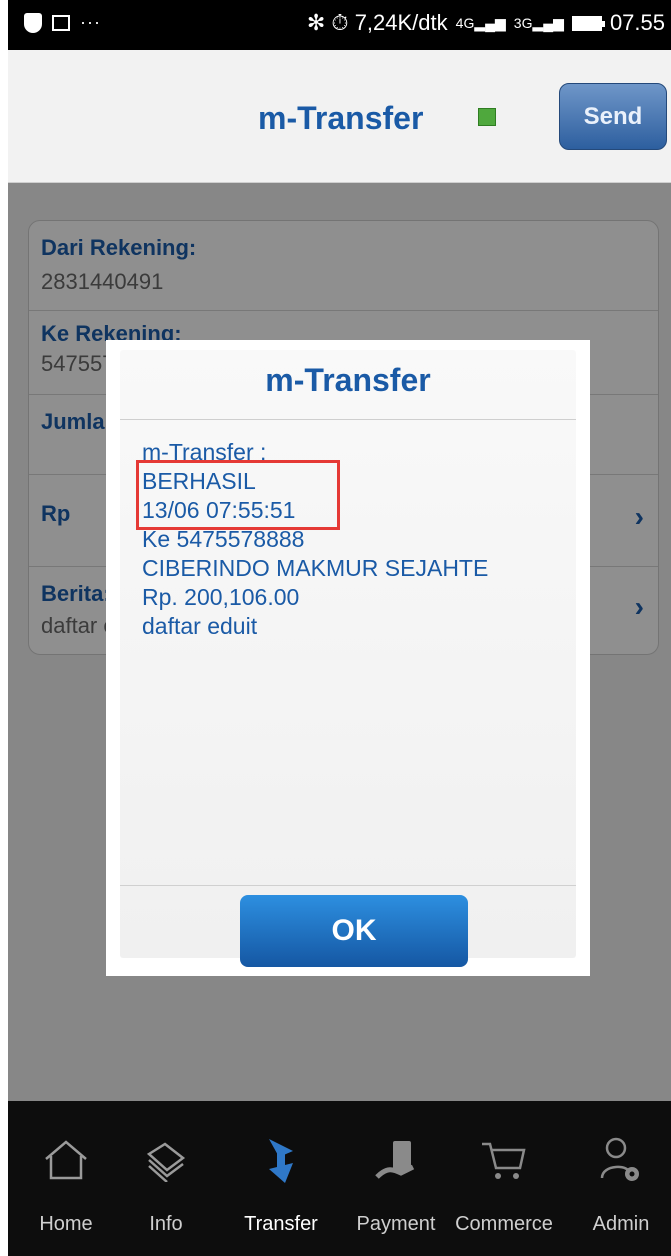  What do you see at coordinates (621, 1224) in the screenshot?
I see `nav-label: Admin` at bounding box center [621, 1224].